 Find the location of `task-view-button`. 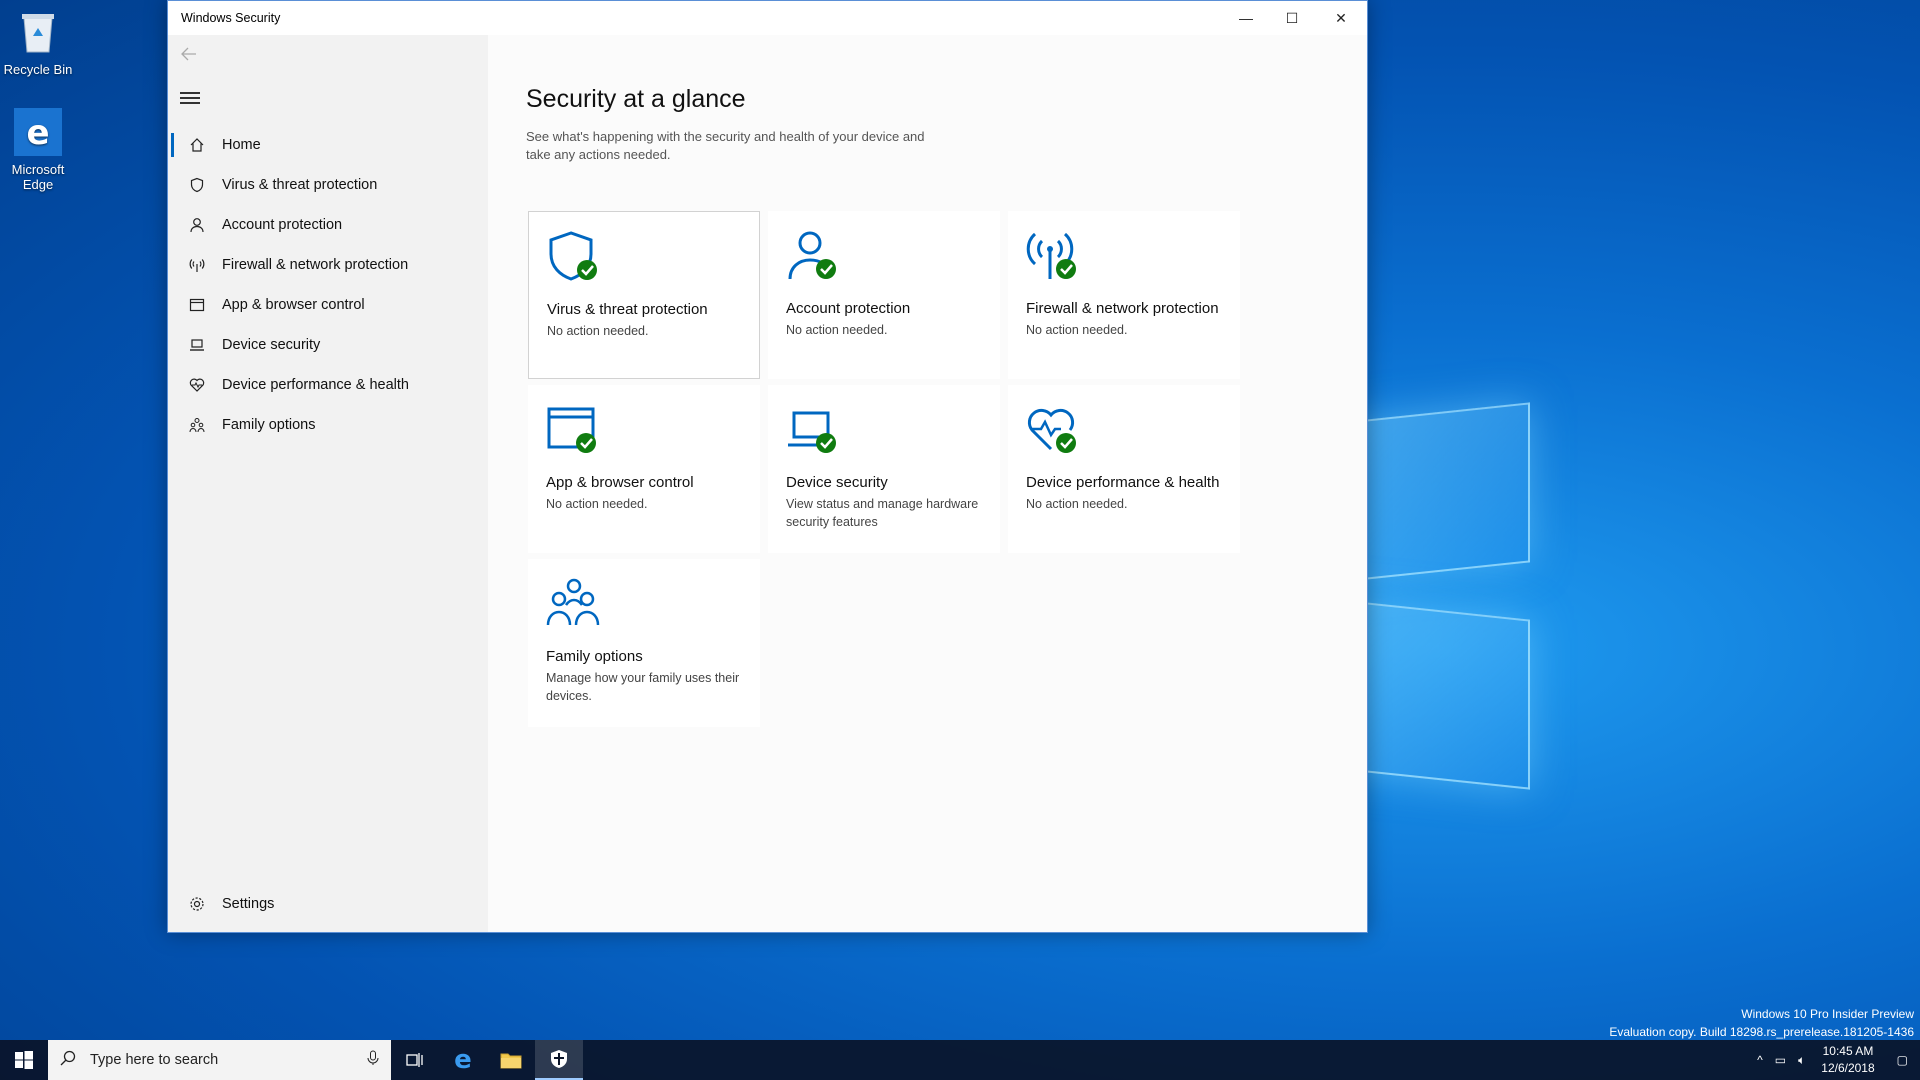

task-view-button is located at coordinates (415, 1060).